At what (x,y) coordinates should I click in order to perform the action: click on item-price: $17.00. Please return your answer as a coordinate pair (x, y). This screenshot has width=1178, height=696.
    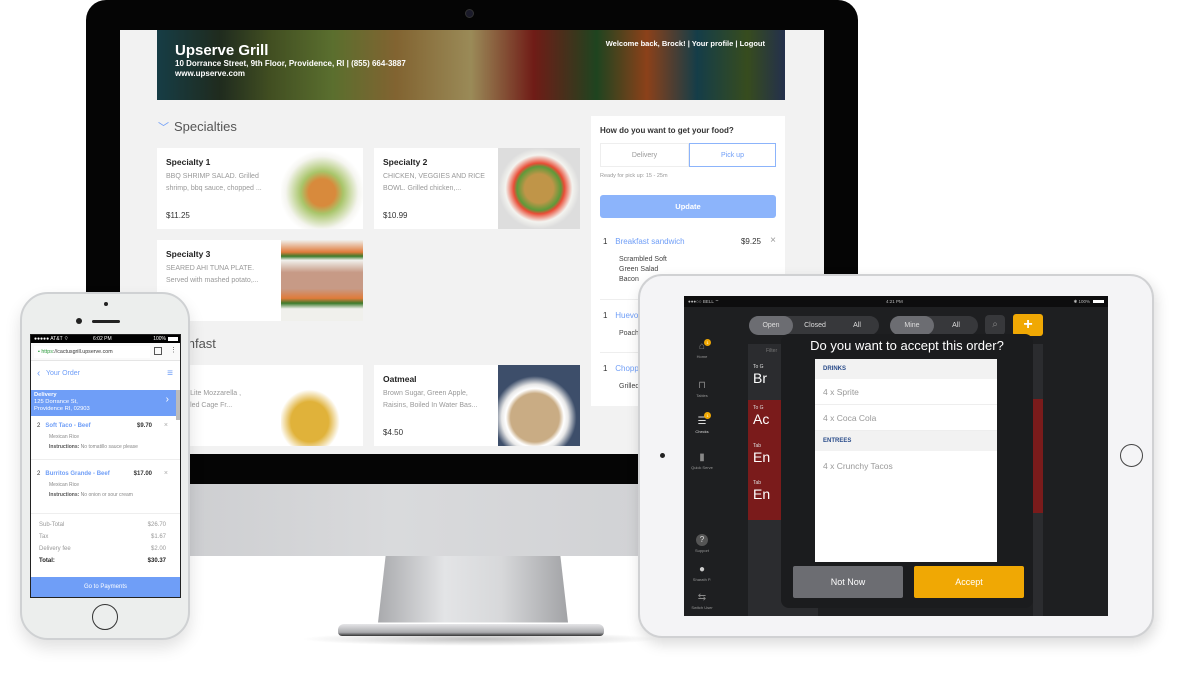
    Looking at the image, I should click on (142, 474).